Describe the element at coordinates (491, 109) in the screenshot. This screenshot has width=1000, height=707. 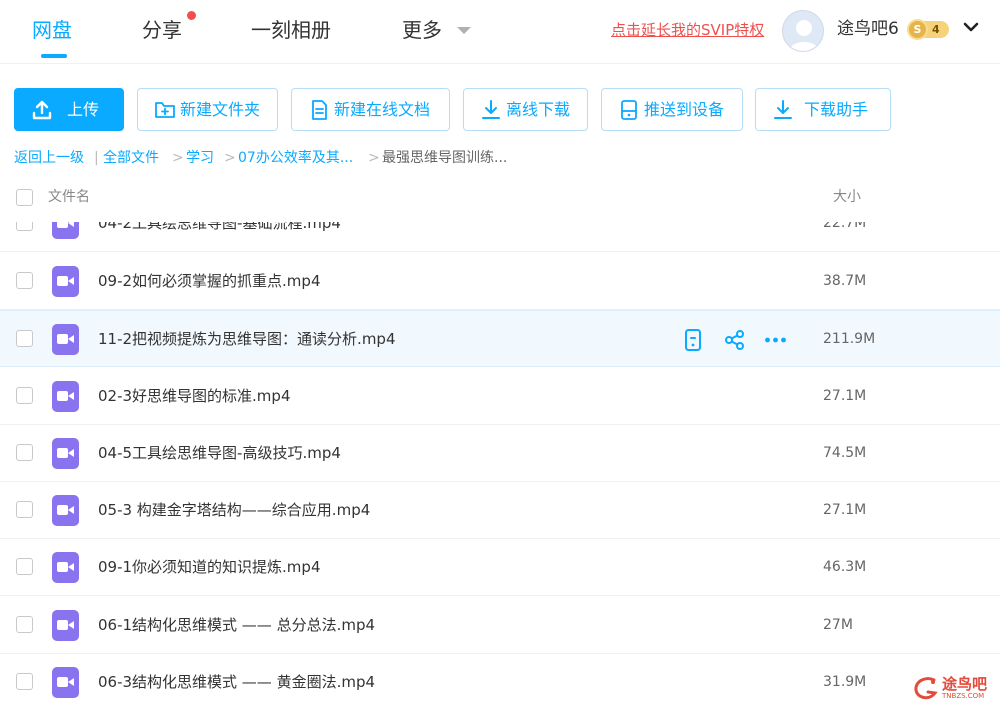
I see `download-icon` at that location.